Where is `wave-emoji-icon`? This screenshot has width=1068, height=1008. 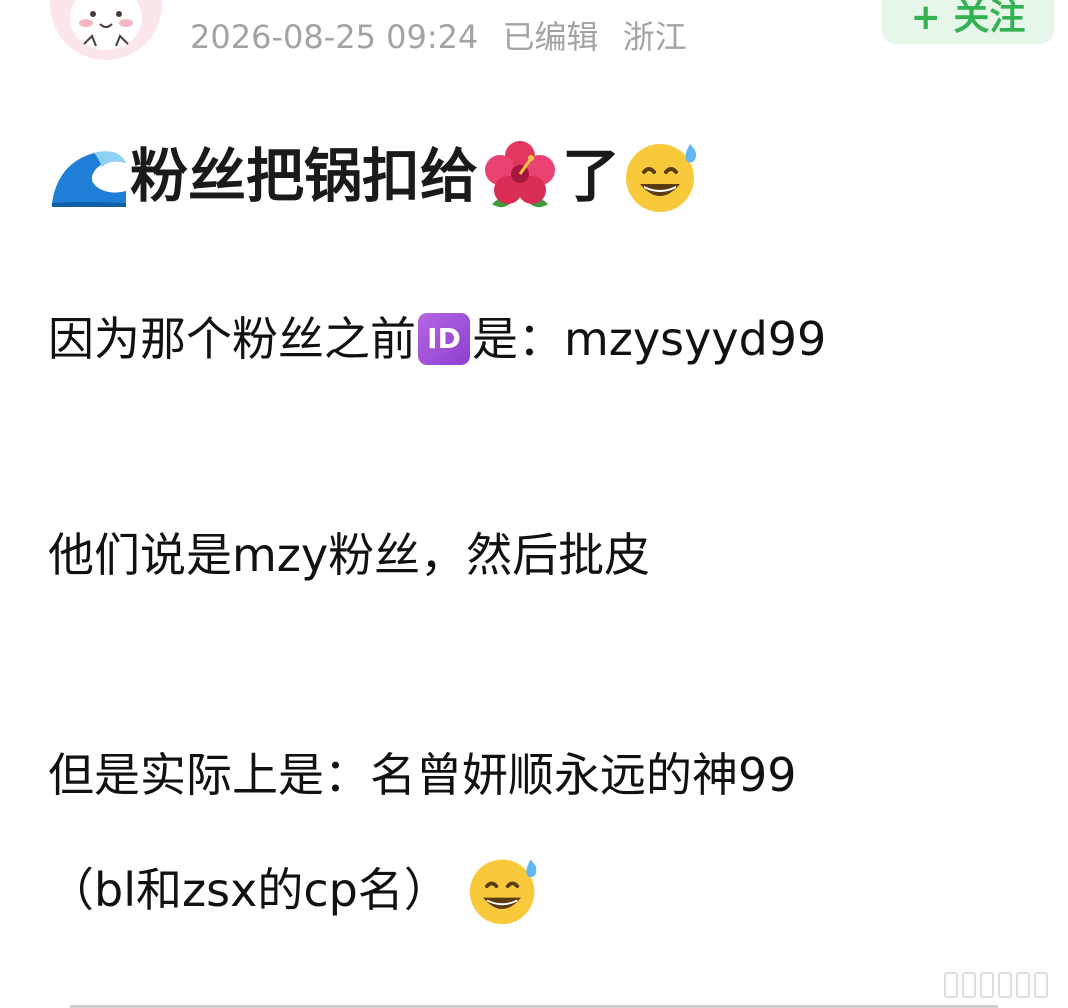
wave-emoji-icon is located at coordinates (89, 179).